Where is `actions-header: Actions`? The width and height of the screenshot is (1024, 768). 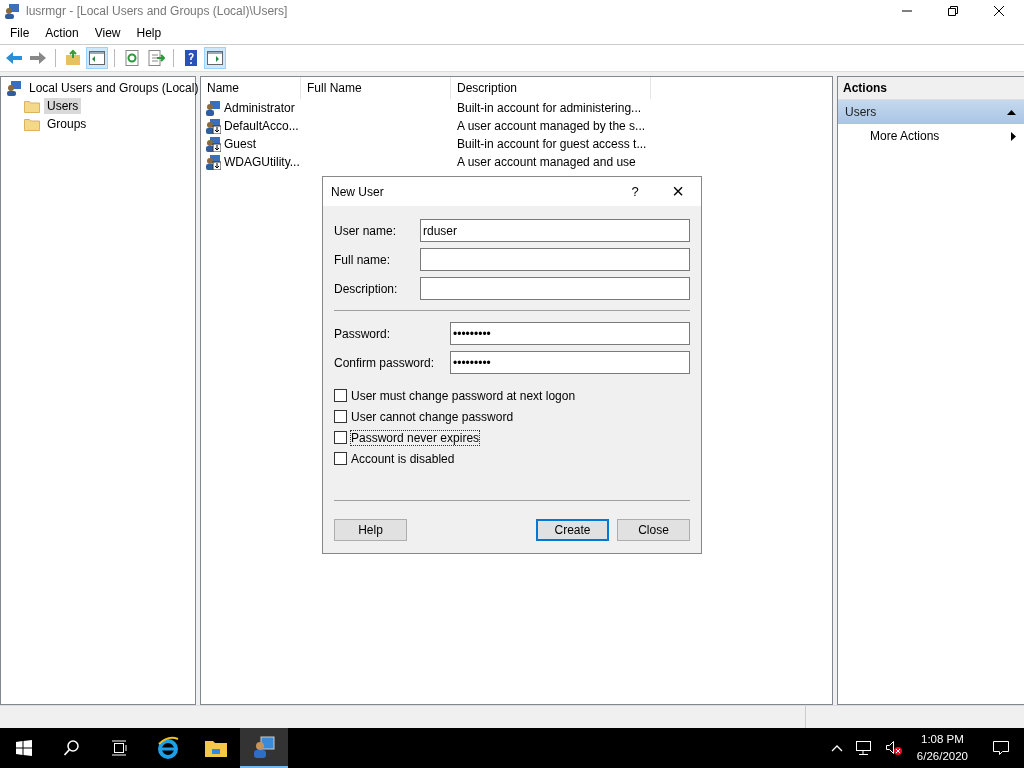
actions-header: Actions is located at coordinates (931, 88).